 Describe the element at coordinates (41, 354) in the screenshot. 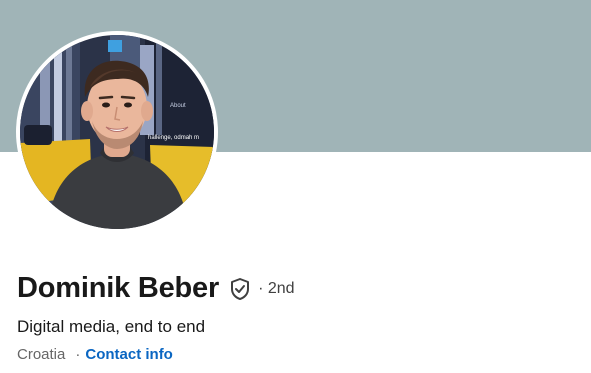

I see `profile-location: Croatia` at that location.